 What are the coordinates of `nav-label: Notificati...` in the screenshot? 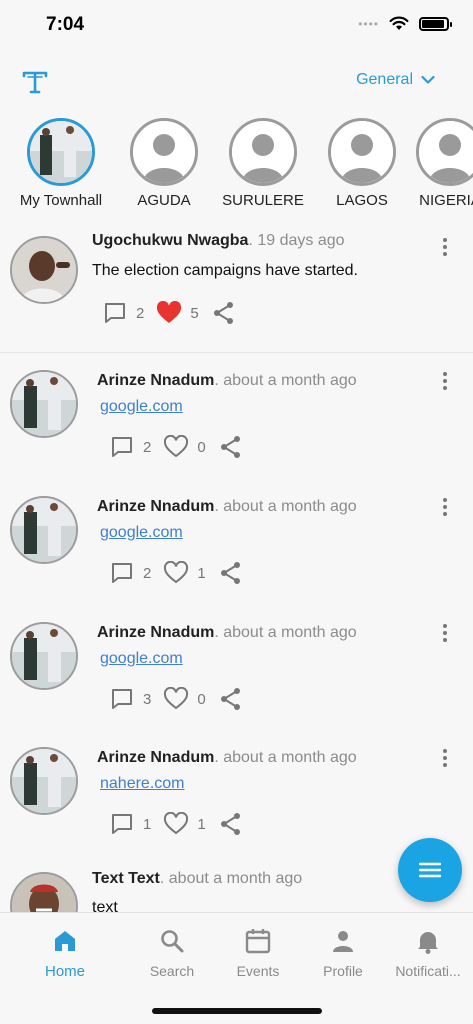 It's located at (428, 971).